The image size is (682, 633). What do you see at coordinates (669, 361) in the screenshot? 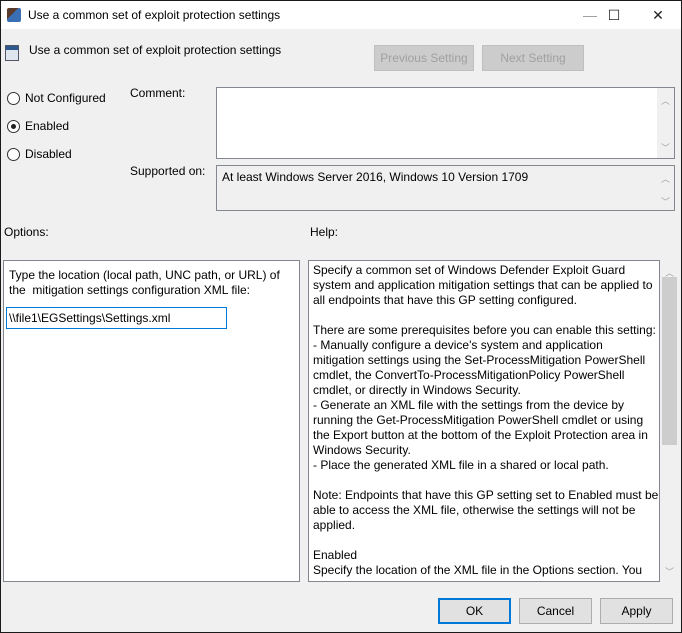
I see `scroll-thumb` at bounding box center [669, 361].